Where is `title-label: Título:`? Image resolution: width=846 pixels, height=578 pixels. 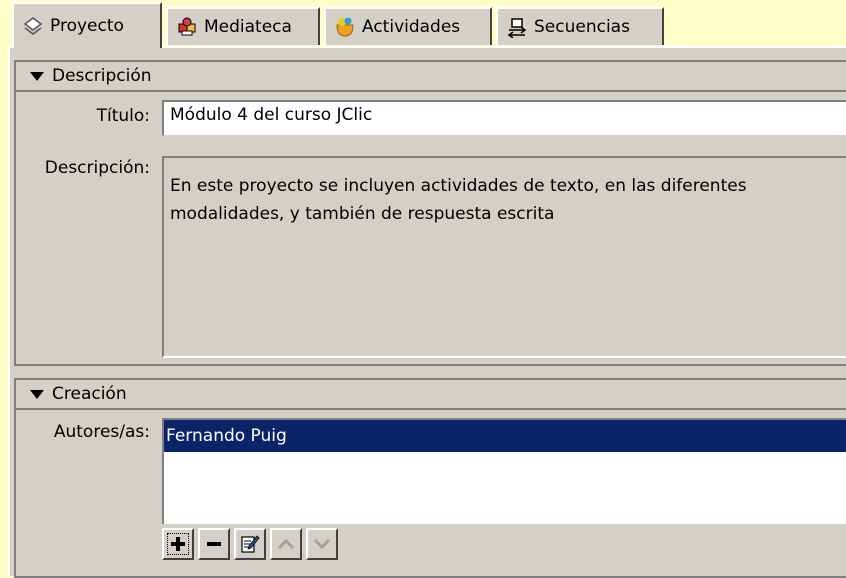 title-label: Título: is located at coordinates (123, 116).